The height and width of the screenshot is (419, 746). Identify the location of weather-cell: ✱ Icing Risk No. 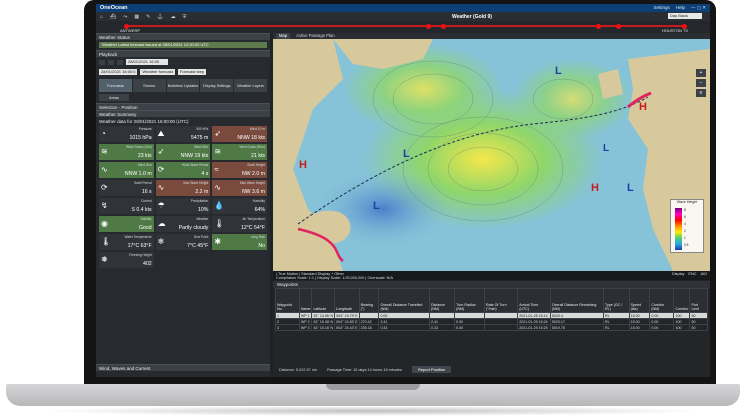
(239, 242).